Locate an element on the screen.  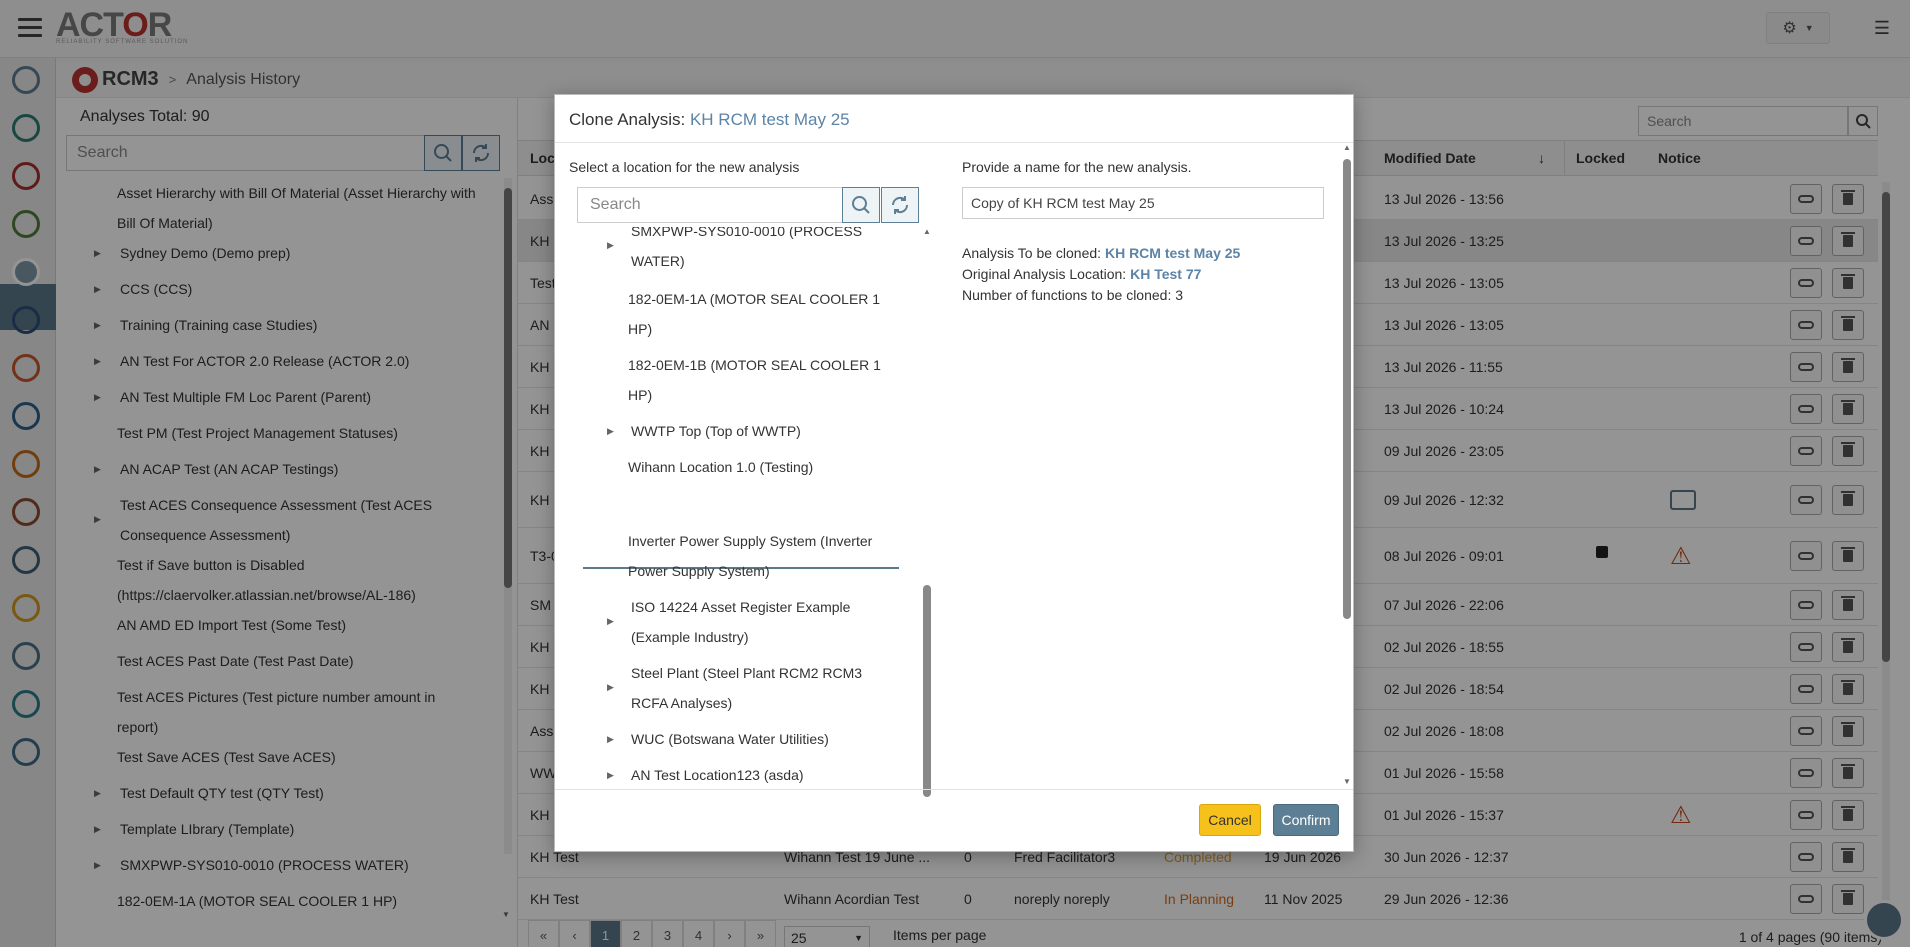
confirm-button: Confirm is located at coordinates (1306, 820).